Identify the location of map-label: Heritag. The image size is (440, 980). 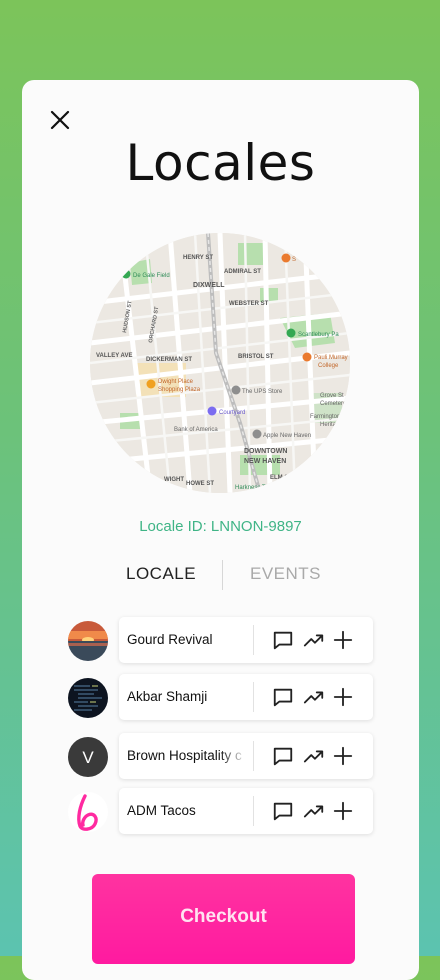
(329, 425).